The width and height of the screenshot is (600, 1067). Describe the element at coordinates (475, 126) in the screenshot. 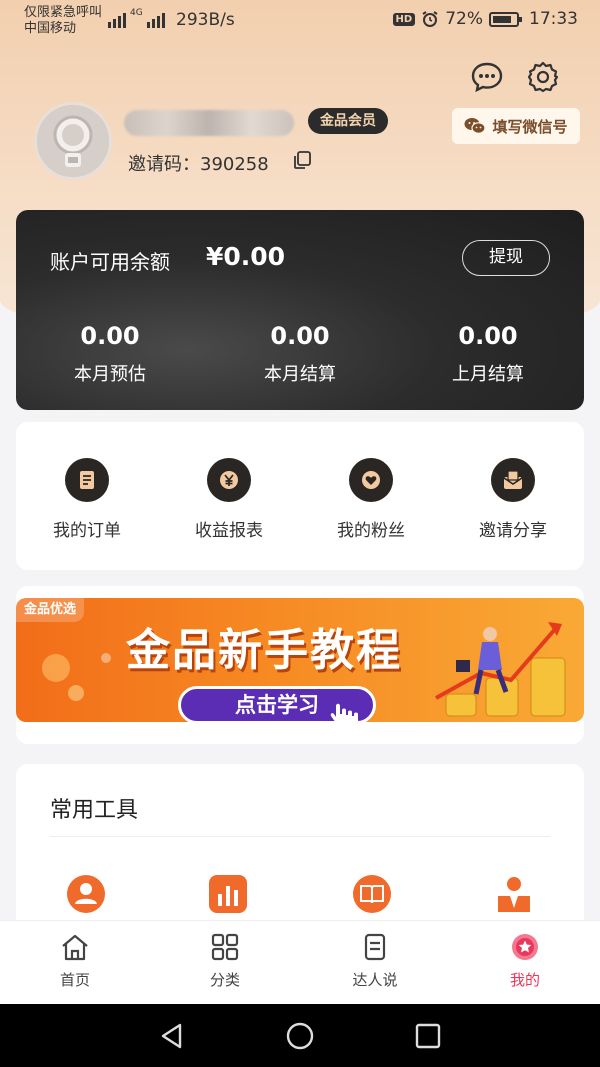

I see `wechat-icon` at that location.